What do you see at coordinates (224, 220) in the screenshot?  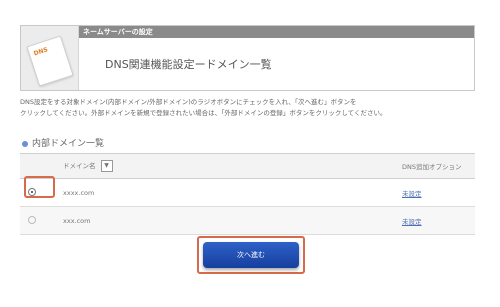 I see `domain-cell: xxx.com` at bounding box center [224, 220].